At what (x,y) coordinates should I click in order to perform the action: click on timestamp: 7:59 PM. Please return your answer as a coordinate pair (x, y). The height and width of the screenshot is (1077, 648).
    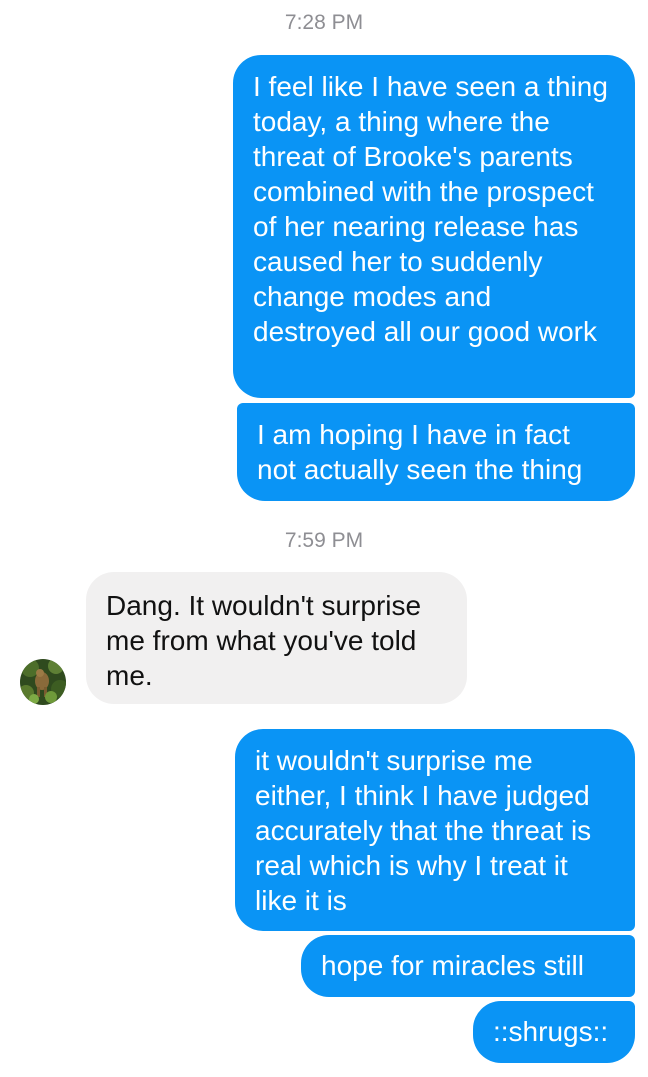
    Looking at the image, I should click on (324, 540).